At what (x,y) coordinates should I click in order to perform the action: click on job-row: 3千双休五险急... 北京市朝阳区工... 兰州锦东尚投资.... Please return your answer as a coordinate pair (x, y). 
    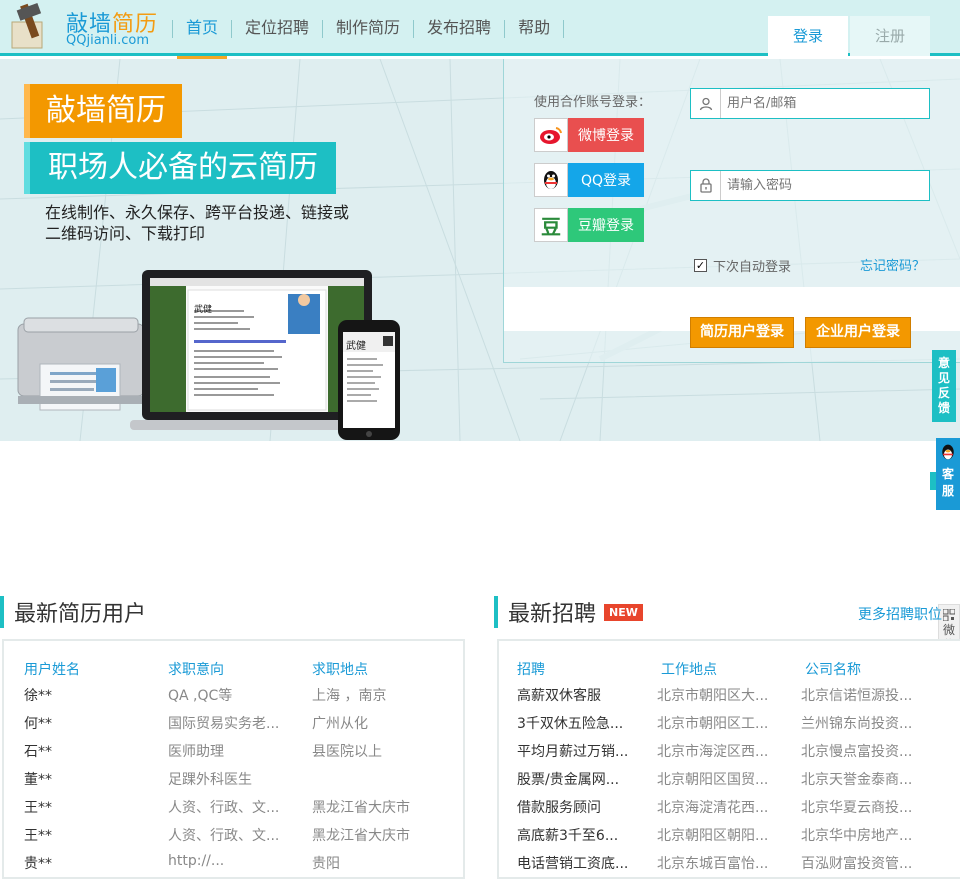
    Looking at the image, I should click on (729, 727).